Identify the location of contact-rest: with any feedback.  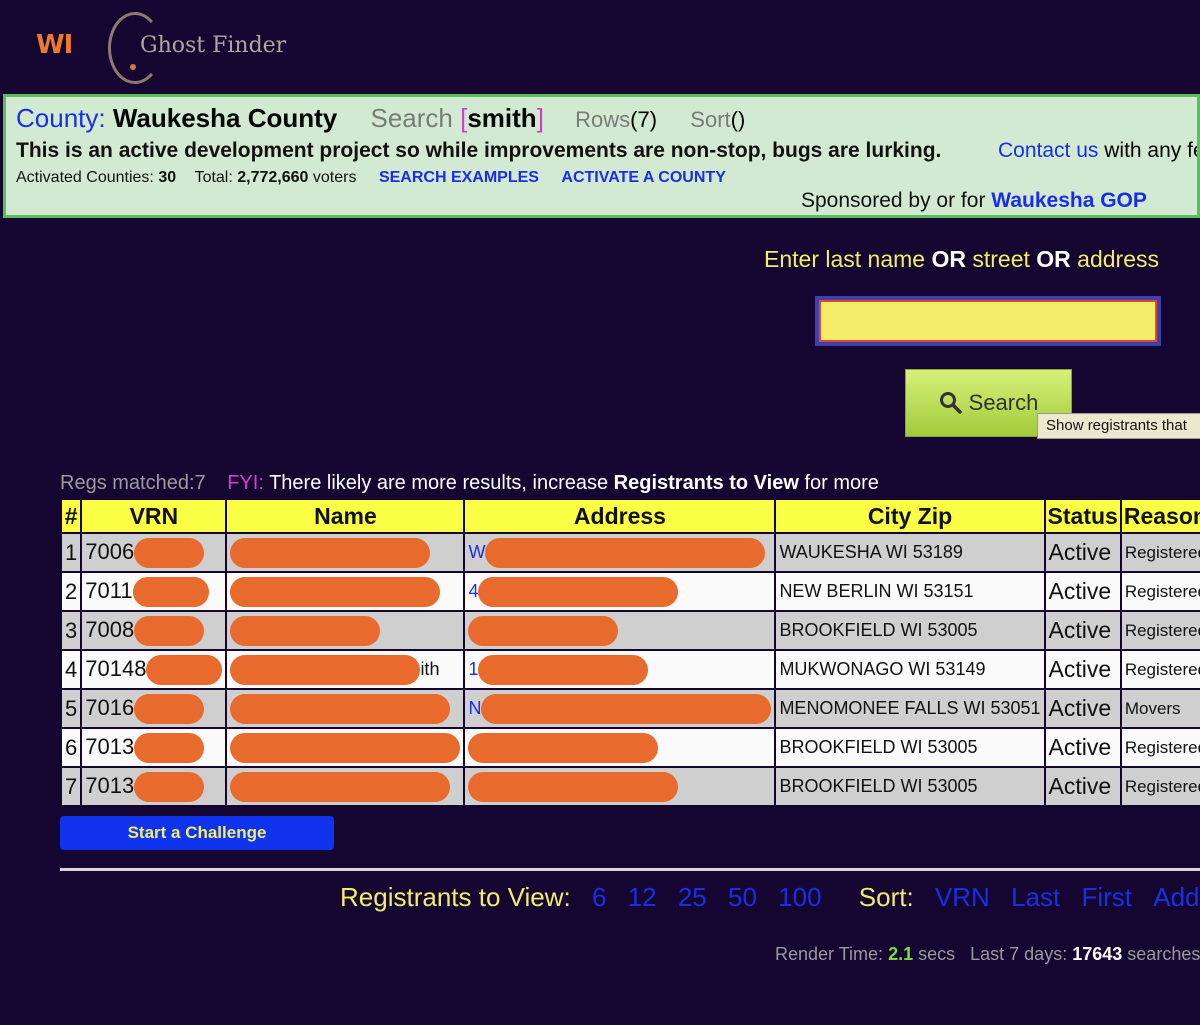
(1150, 150).